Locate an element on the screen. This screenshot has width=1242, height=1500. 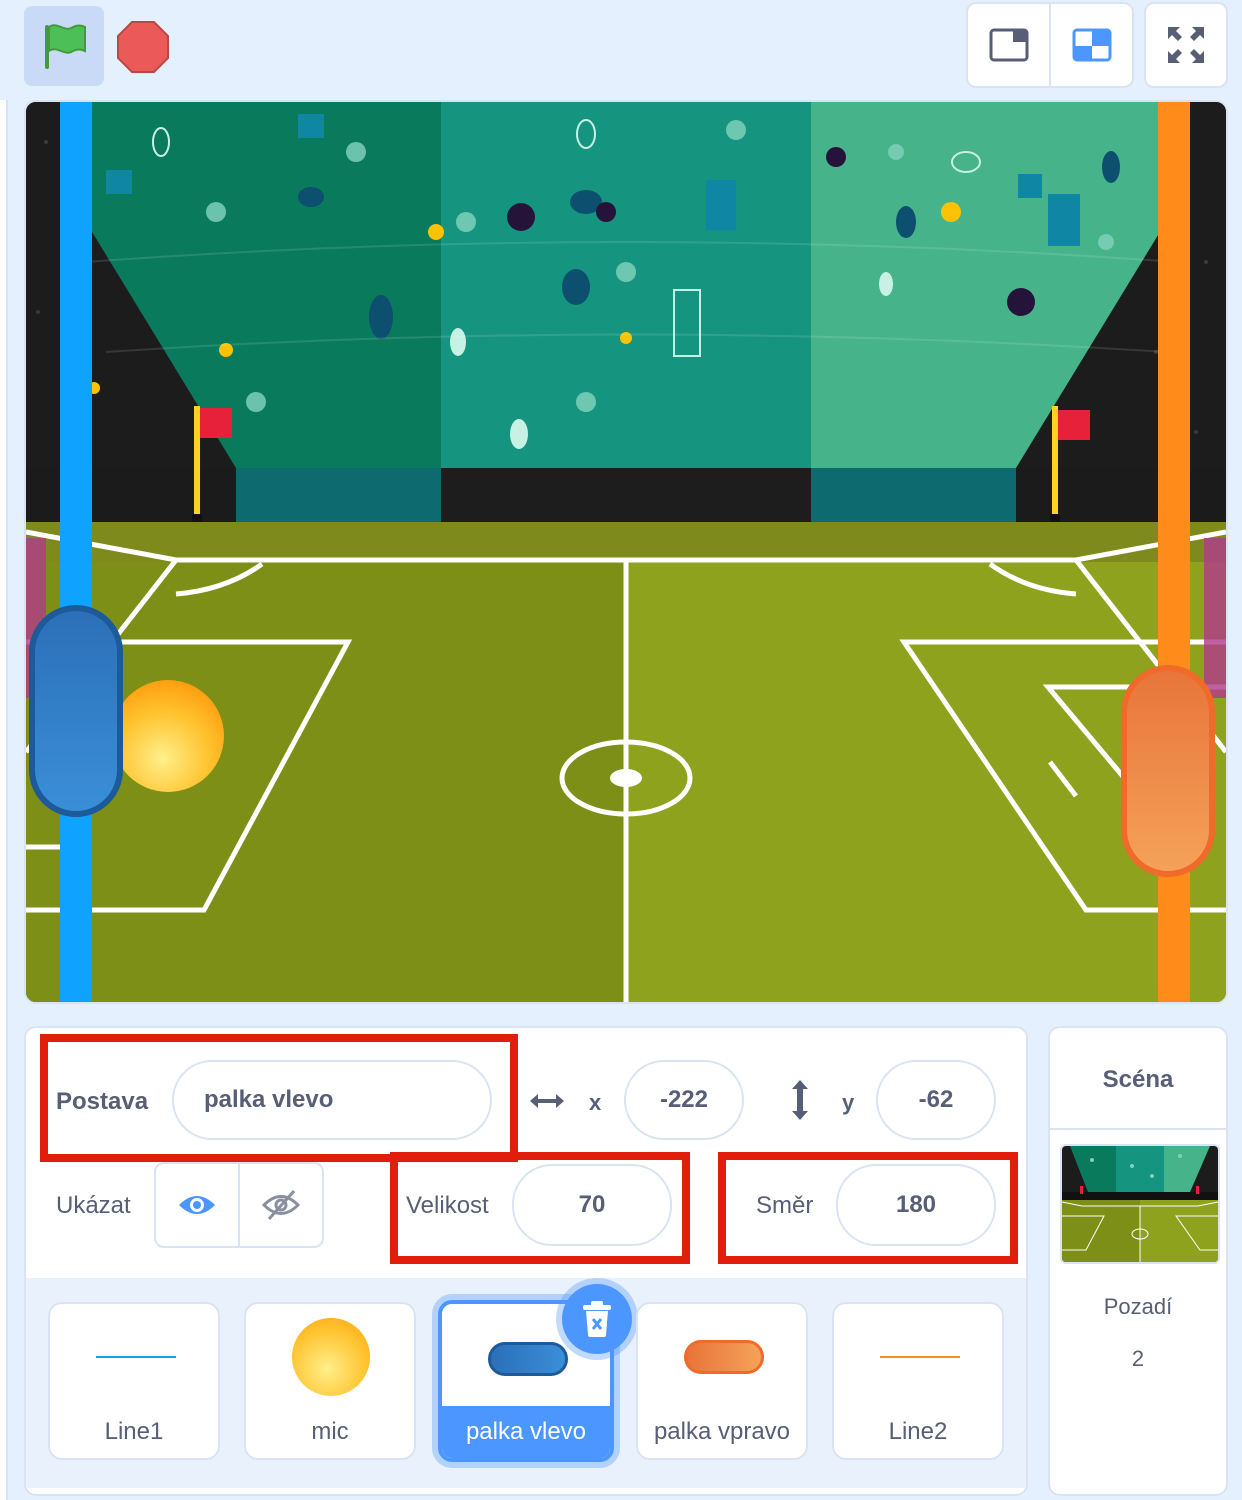
horizontal-arrows-icon is located at coordinates (547, 1103).